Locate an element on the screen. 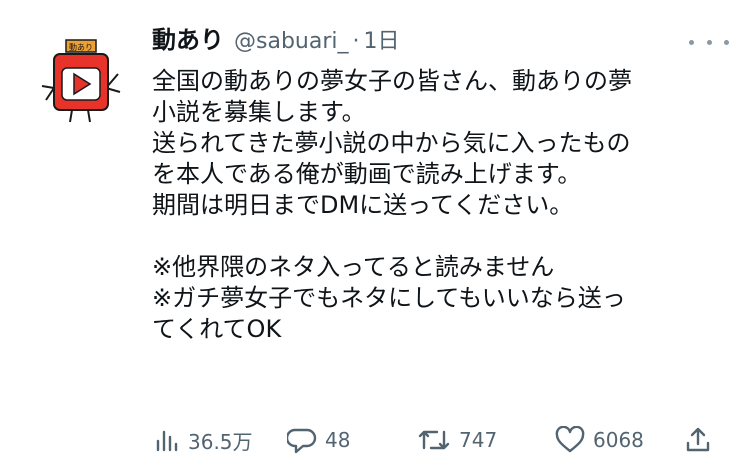  like-count: 6068 is located at coordinates (618, 440).